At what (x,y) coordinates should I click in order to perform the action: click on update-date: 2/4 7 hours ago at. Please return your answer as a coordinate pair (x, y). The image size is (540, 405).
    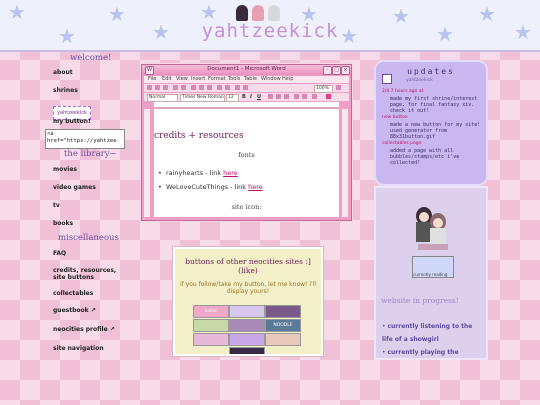
    Looking at the image, I should click on (403, 91).